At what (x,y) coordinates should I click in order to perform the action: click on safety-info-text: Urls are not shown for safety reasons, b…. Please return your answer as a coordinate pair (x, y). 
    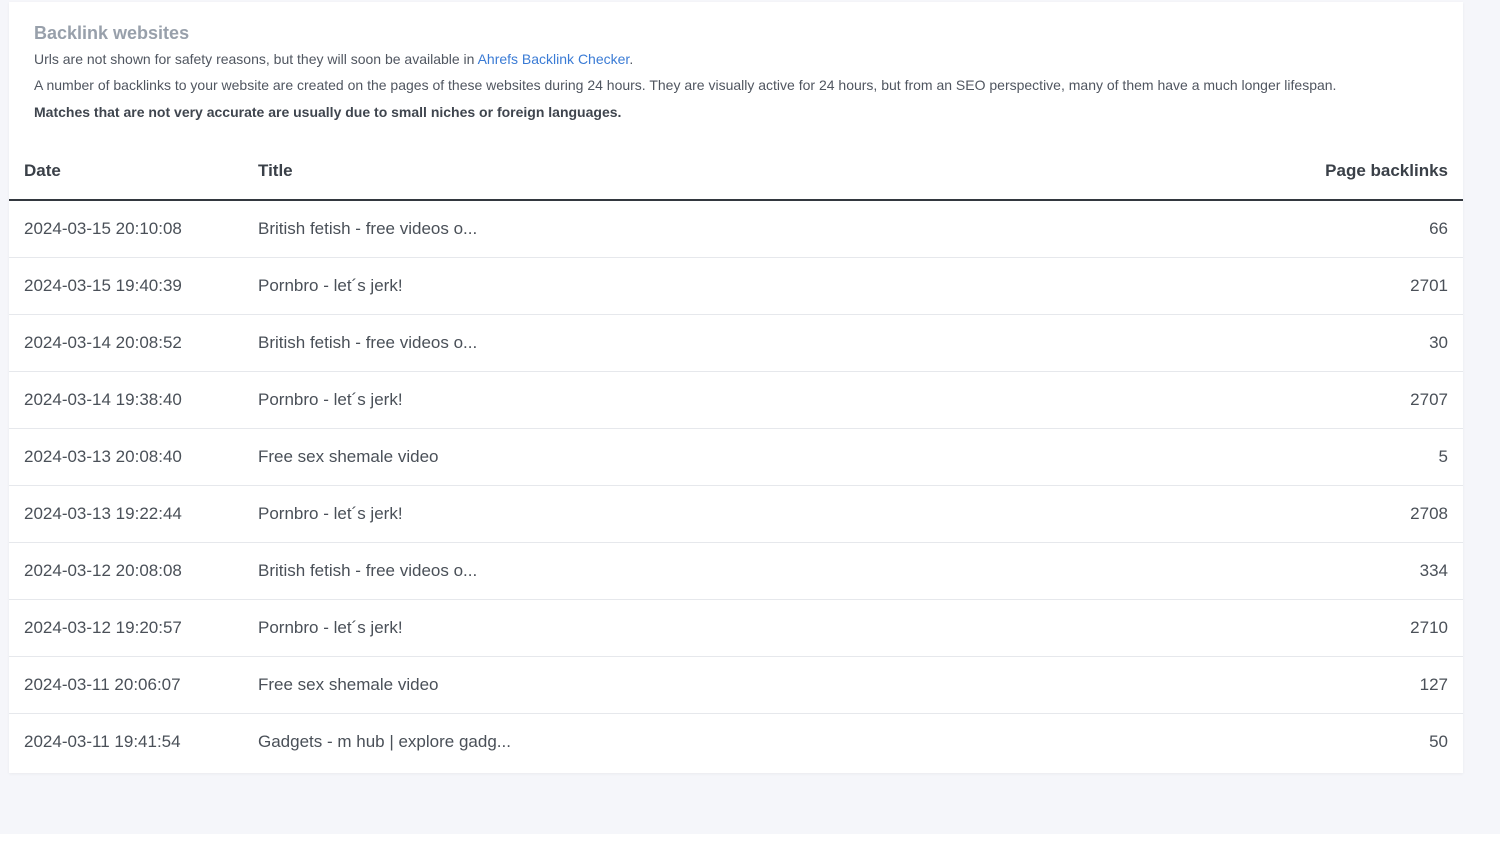
    Looking at the image, I should click on (744, 59).